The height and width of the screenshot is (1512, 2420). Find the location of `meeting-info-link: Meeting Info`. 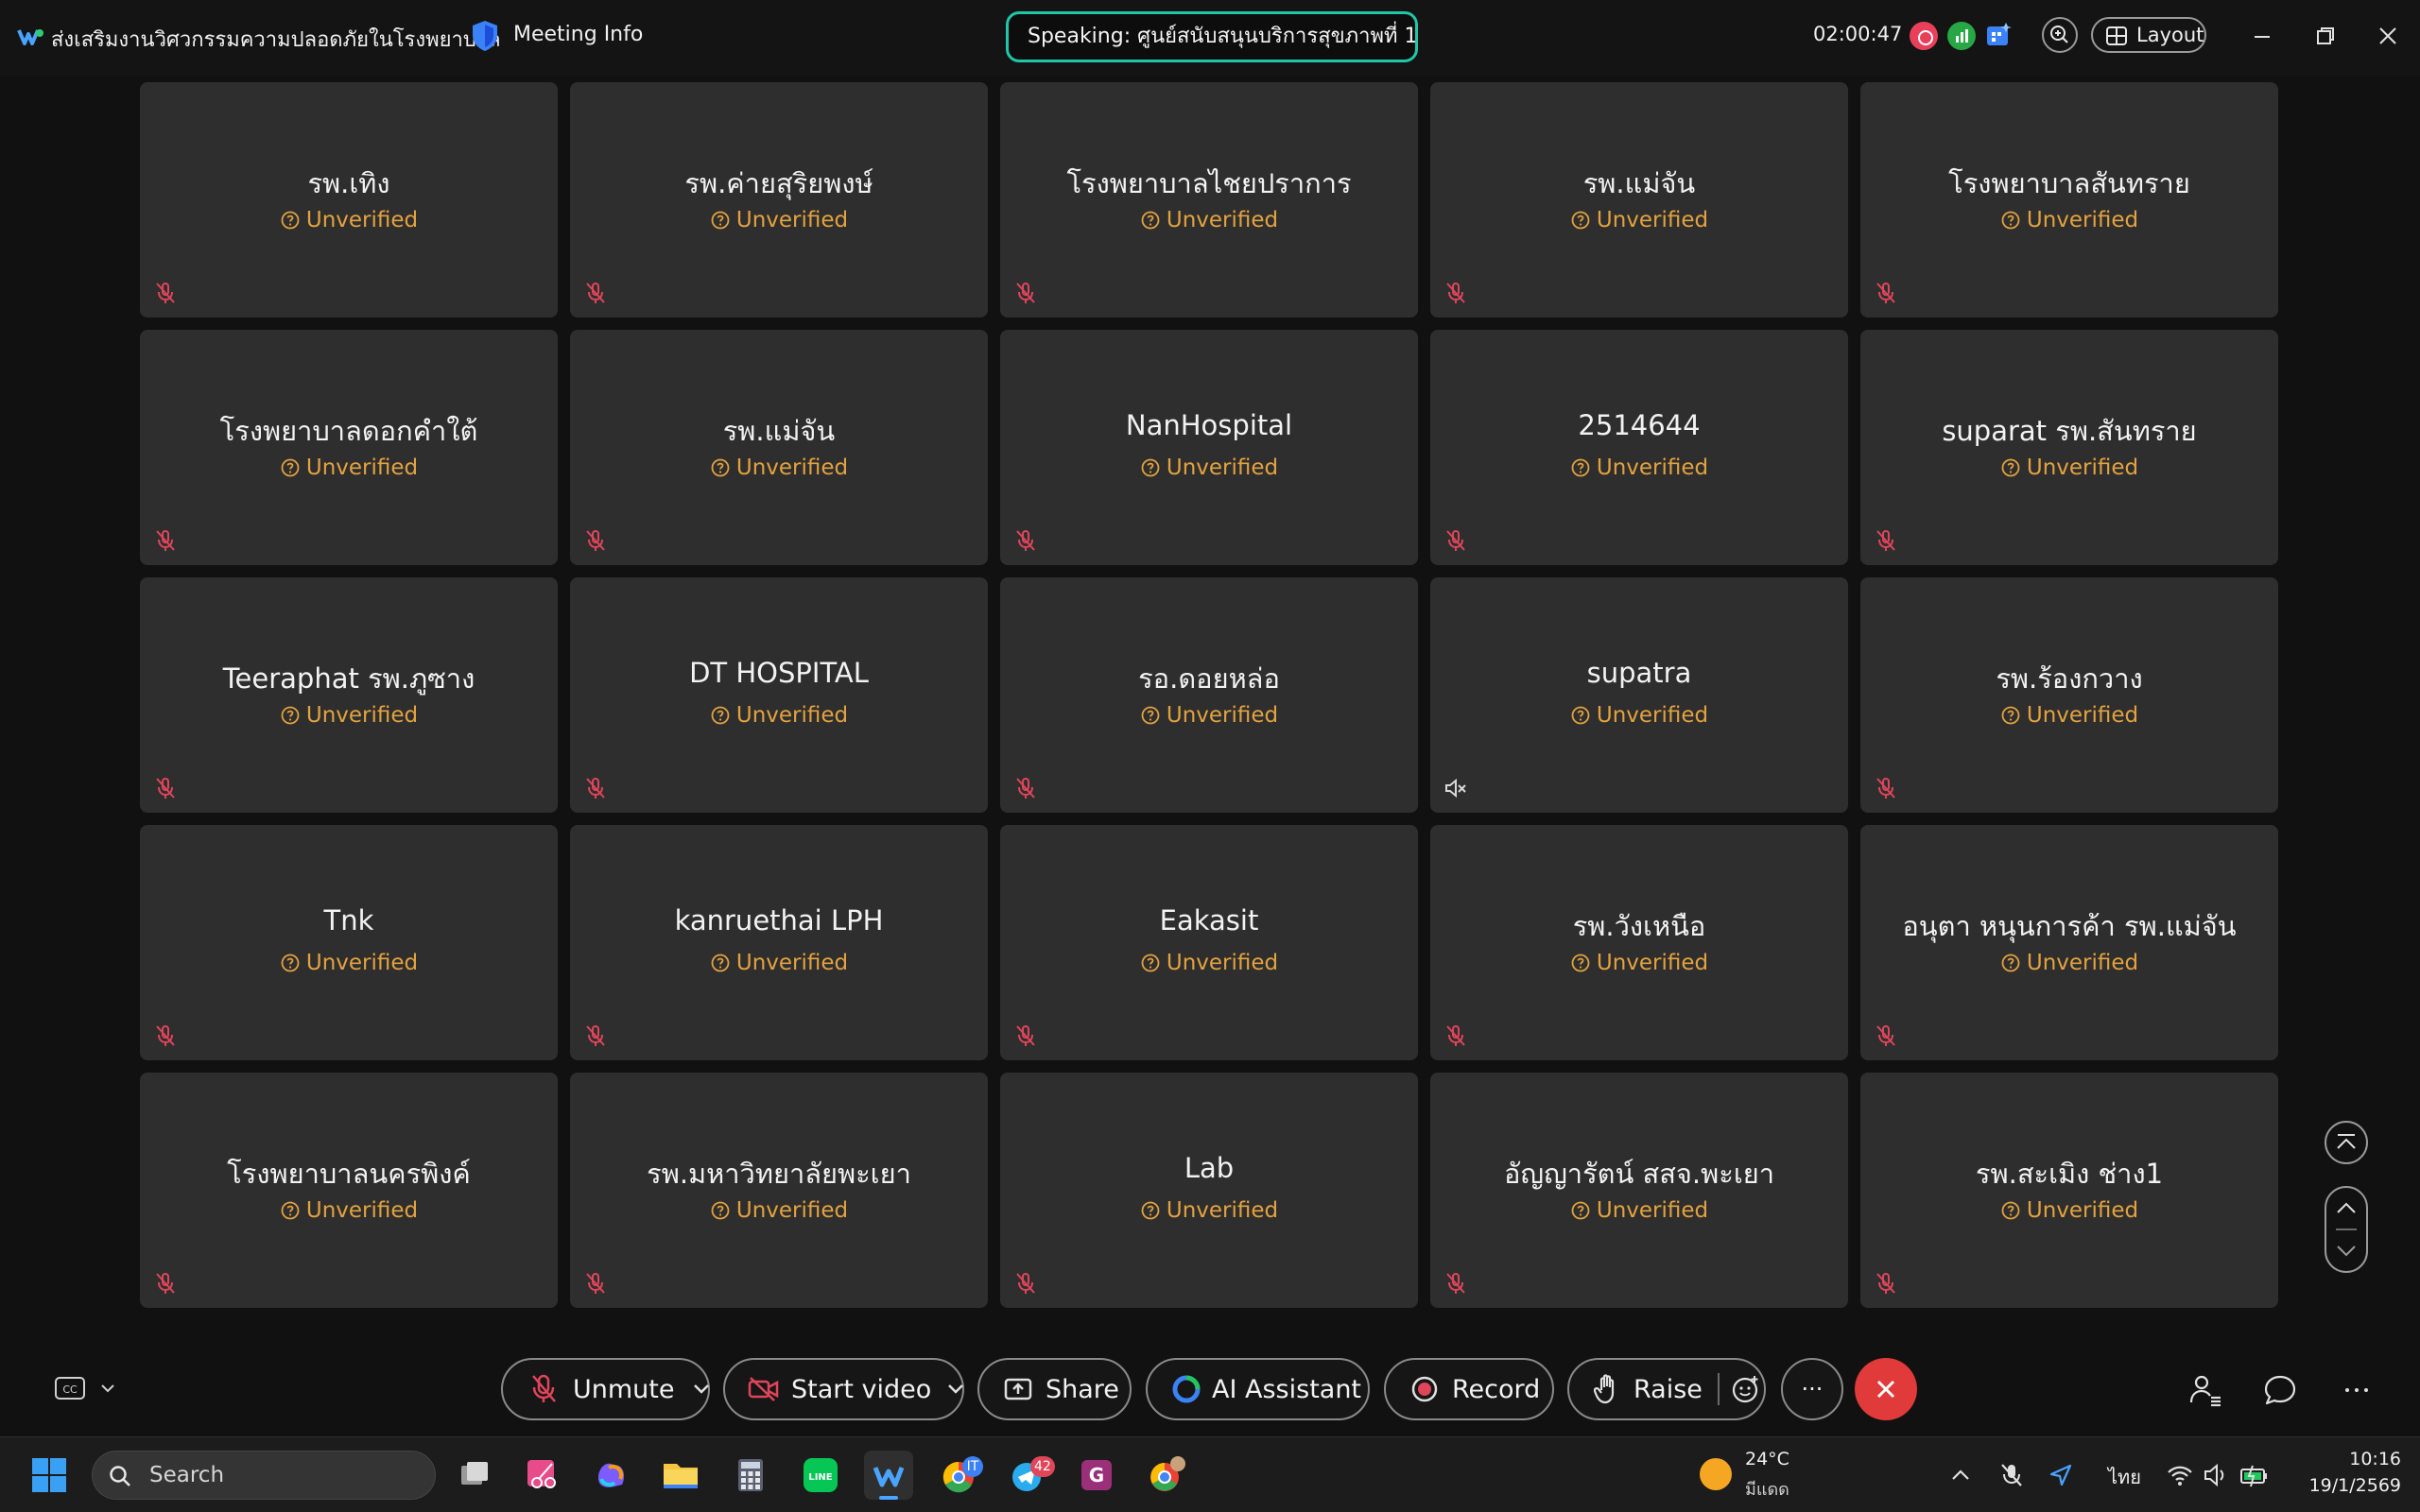

meeting-info-link: Meeting Info is located at coordinates (578, 34).